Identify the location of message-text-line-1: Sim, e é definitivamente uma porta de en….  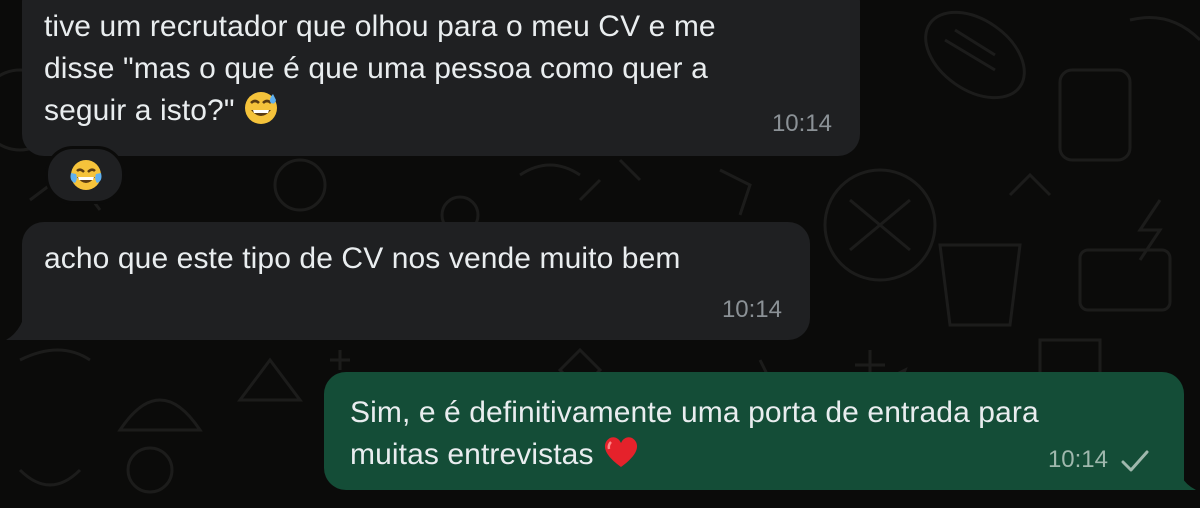
(694, 412).